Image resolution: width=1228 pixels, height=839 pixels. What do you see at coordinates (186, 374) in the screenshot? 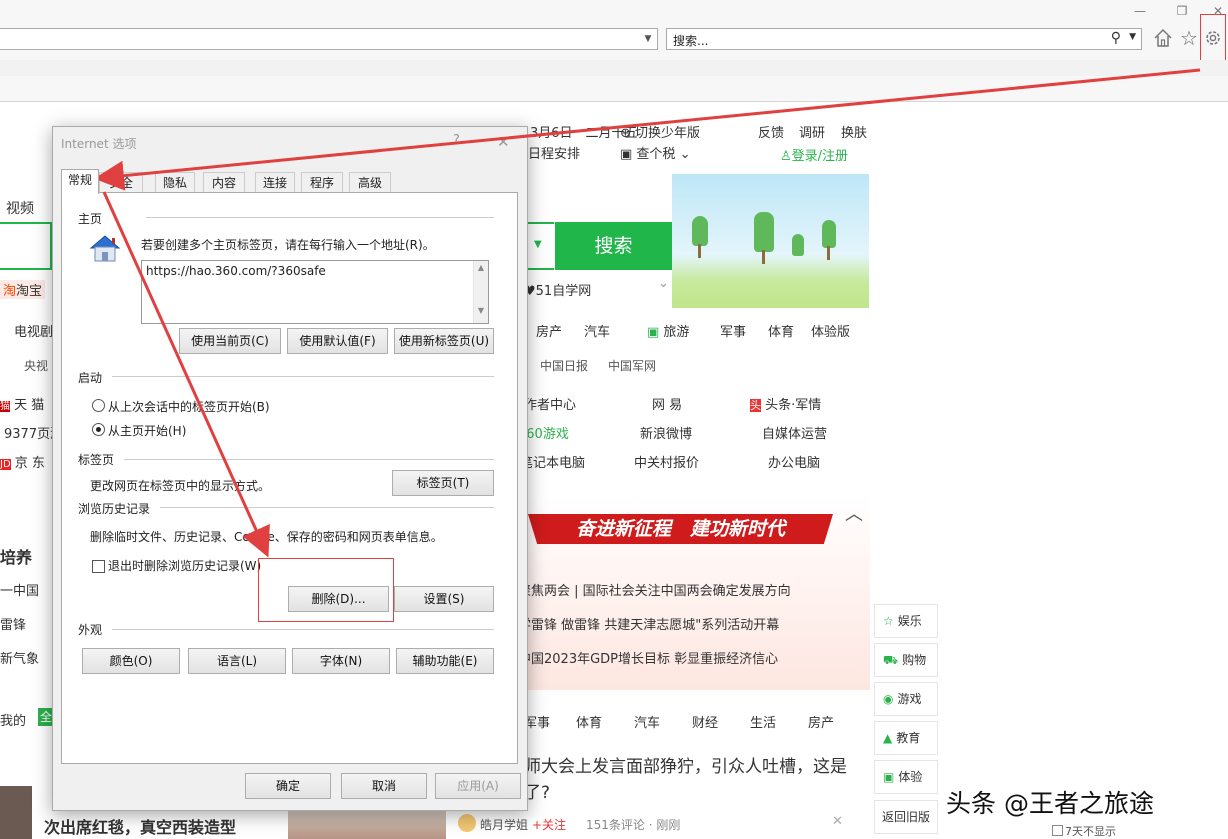
I see `arrow-general-tab-to-delete` at bounding box center [186, 374].